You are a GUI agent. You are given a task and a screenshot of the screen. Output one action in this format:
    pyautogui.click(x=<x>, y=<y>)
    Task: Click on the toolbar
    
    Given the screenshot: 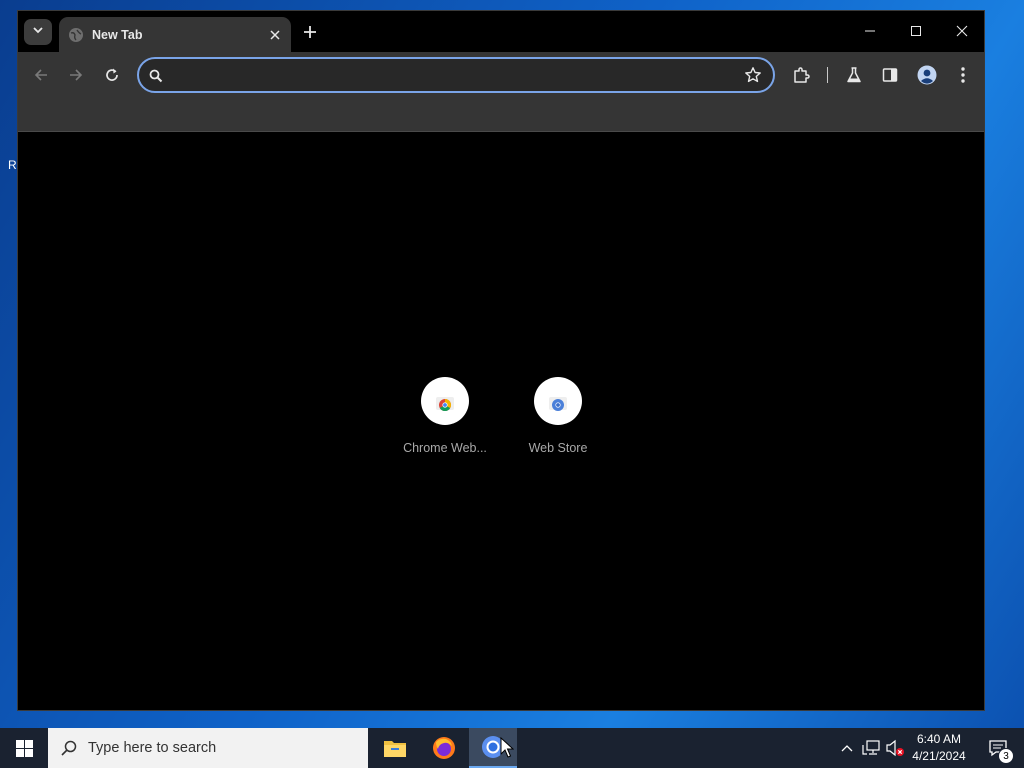 What is the action you would take?
    pyautogui.click(x=501, y=75)
    